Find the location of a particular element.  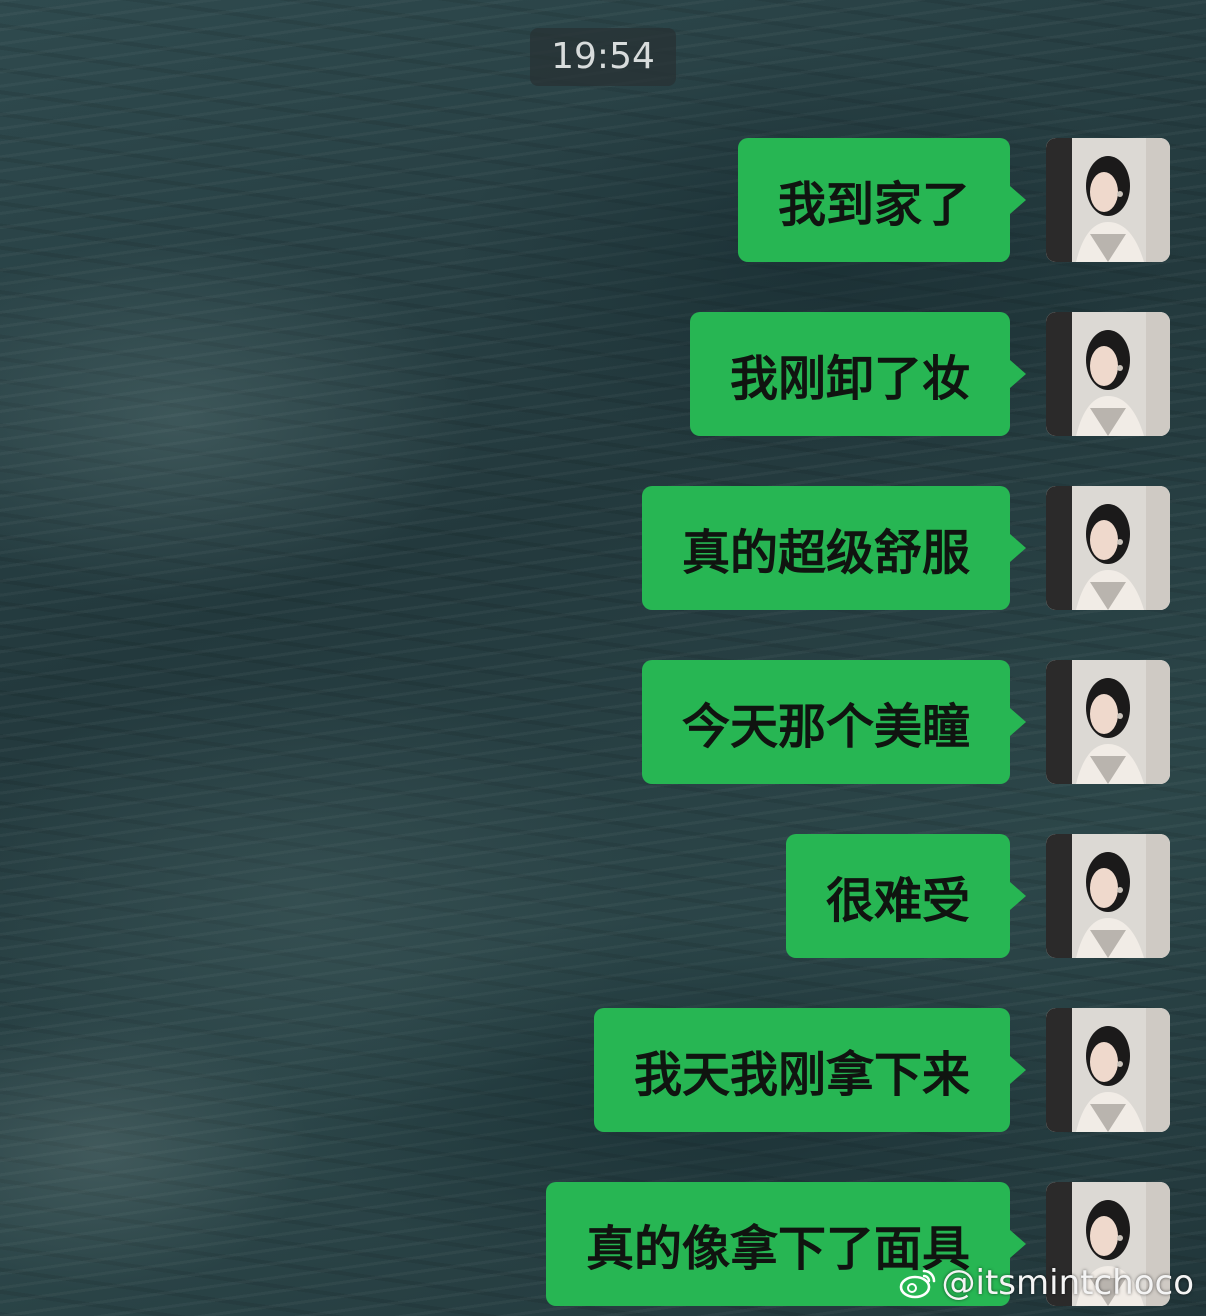

message-bubble: 我刚卸了妆 is located at coordinates (858, 374).